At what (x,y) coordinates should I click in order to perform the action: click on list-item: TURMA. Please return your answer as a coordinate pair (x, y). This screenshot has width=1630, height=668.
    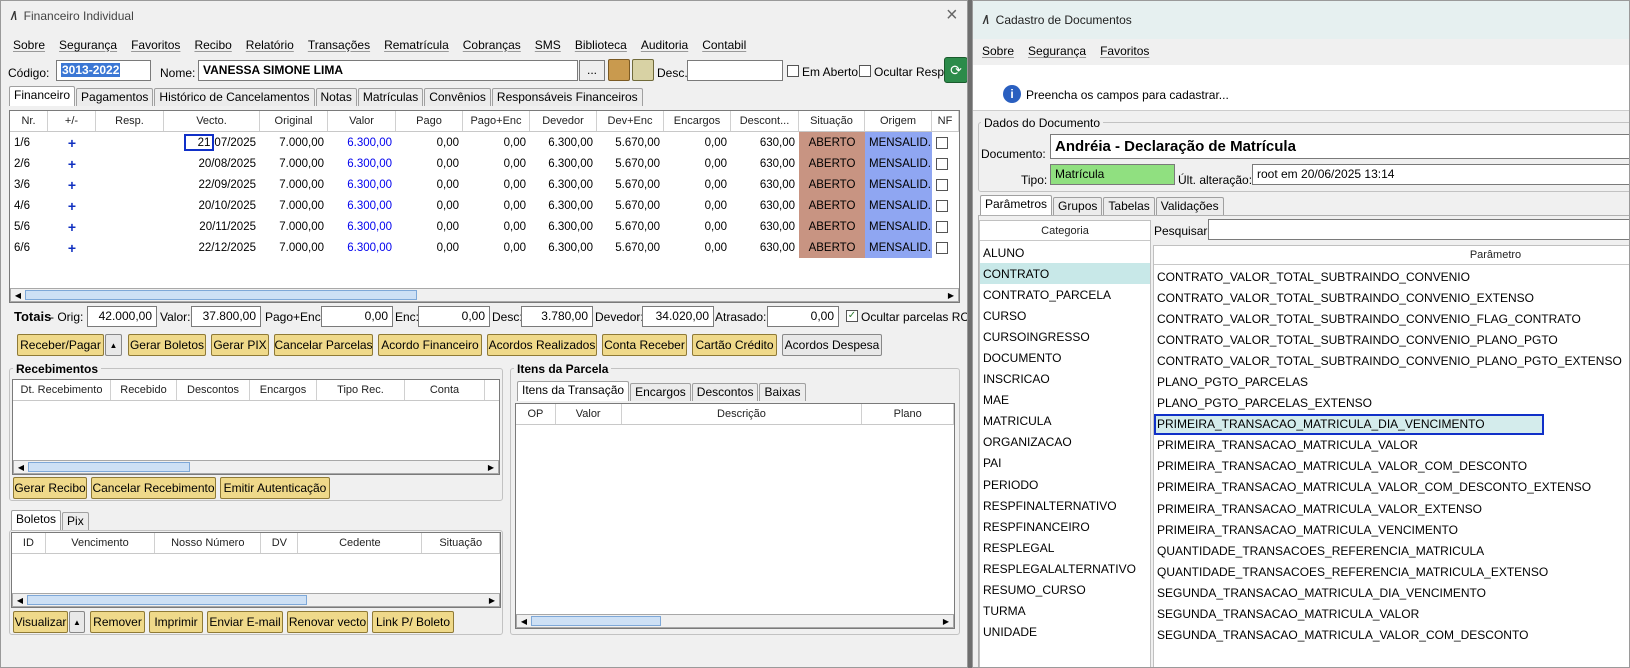
    Looking at the image, I should click on (1065, 611).